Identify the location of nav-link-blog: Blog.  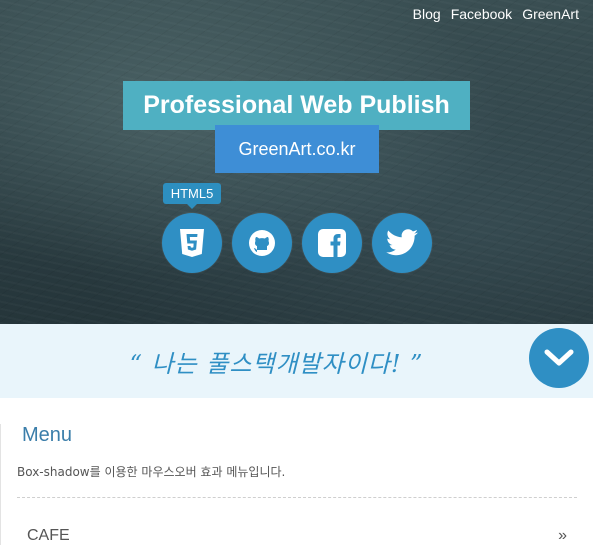
(427, 14).